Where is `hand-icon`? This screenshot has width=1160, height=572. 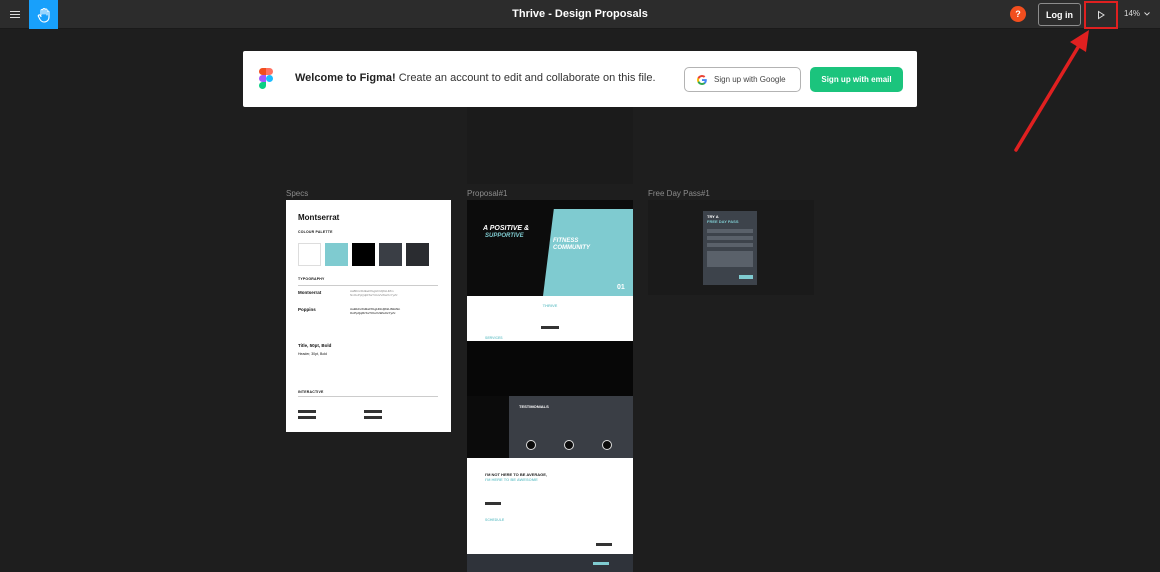 hand-icon is located at coordinates (43, 15).